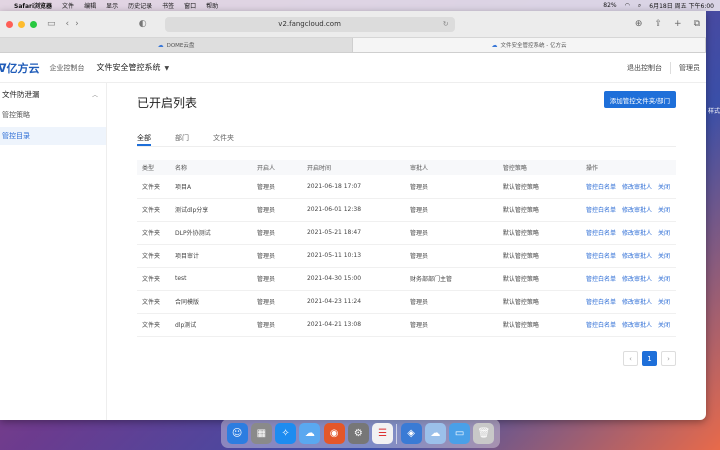 This screenshot has width=720, height=450. Describe the element at coordinates (446, 24) in the screenshot. I see `reload-icon: ↻` at that location.